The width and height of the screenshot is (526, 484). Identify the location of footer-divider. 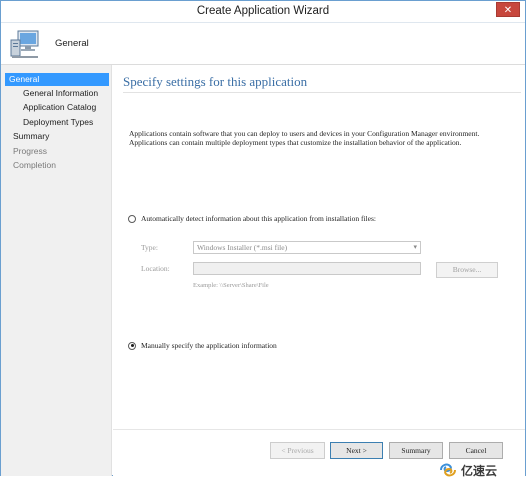
(319, 429).